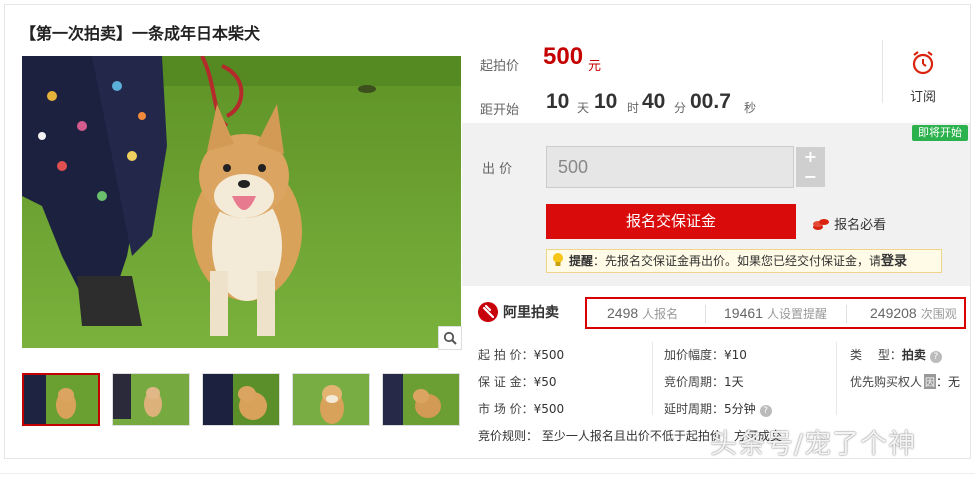 This screenshot has height=481, width=975. Describe the element at coordinates (595, 66) in the screenshot. I see `start-price-unit: 元` at that location.